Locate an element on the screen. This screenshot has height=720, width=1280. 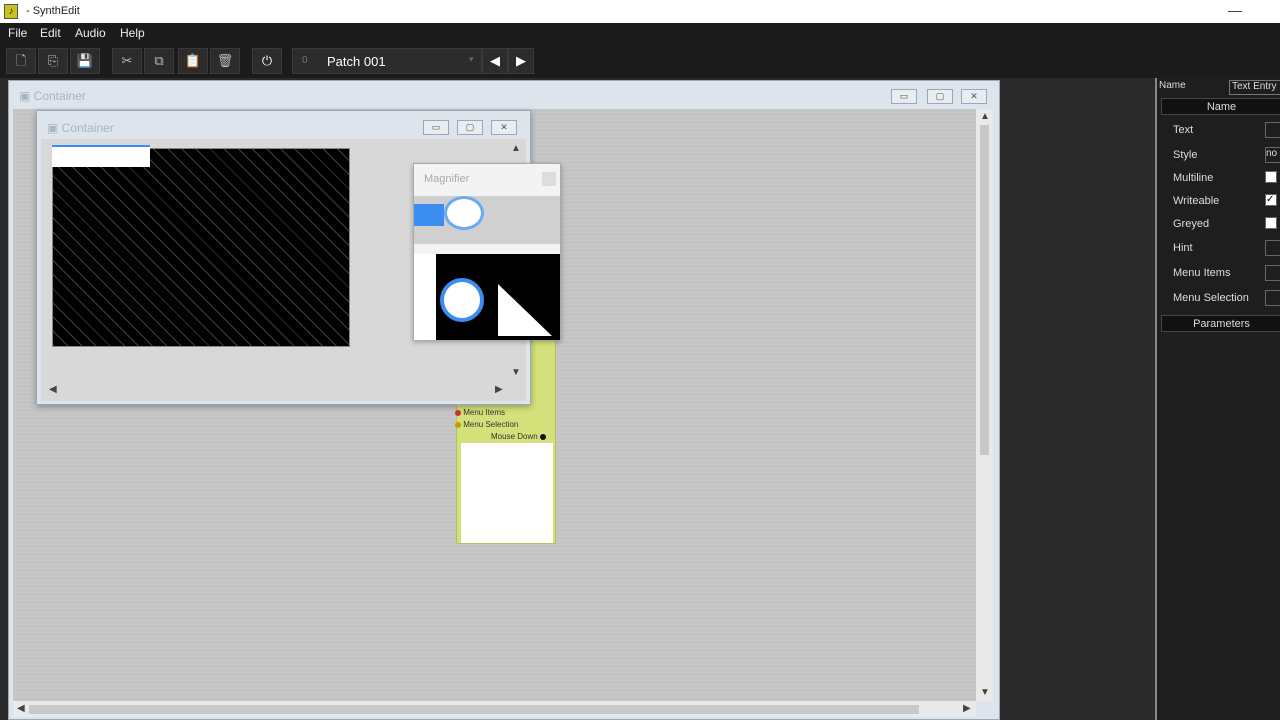
row-writeable: Writeable is located at coordinates (1196, 201).